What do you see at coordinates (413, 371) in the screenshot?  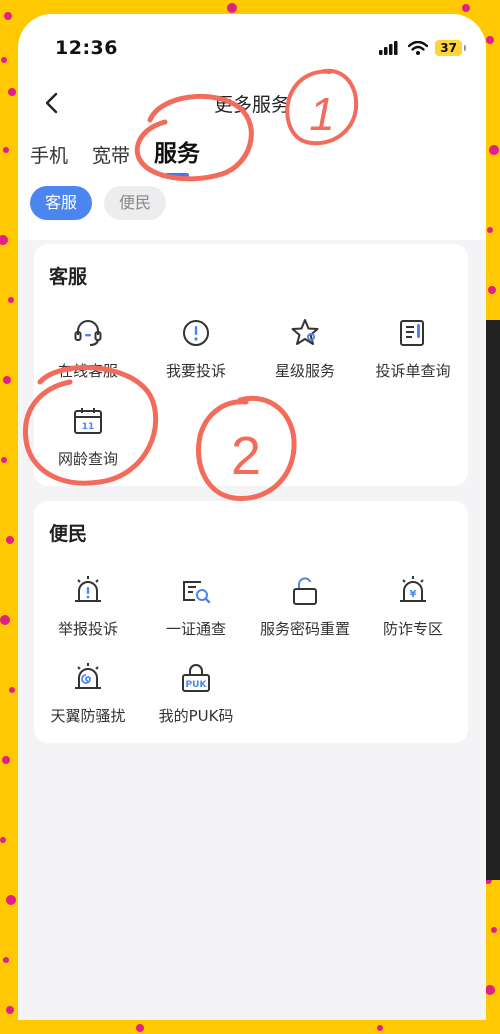 I see `service-item-label: 投诉单查询` at bounding box center [413, 371].